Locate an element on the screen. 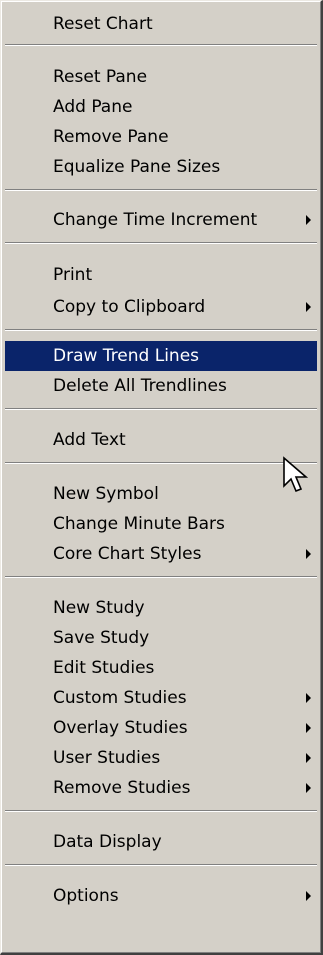 The height and width of the screenshot is (955, 323). menu-item-remove-studies: Remove Studies is located at coordinates (161, 788).